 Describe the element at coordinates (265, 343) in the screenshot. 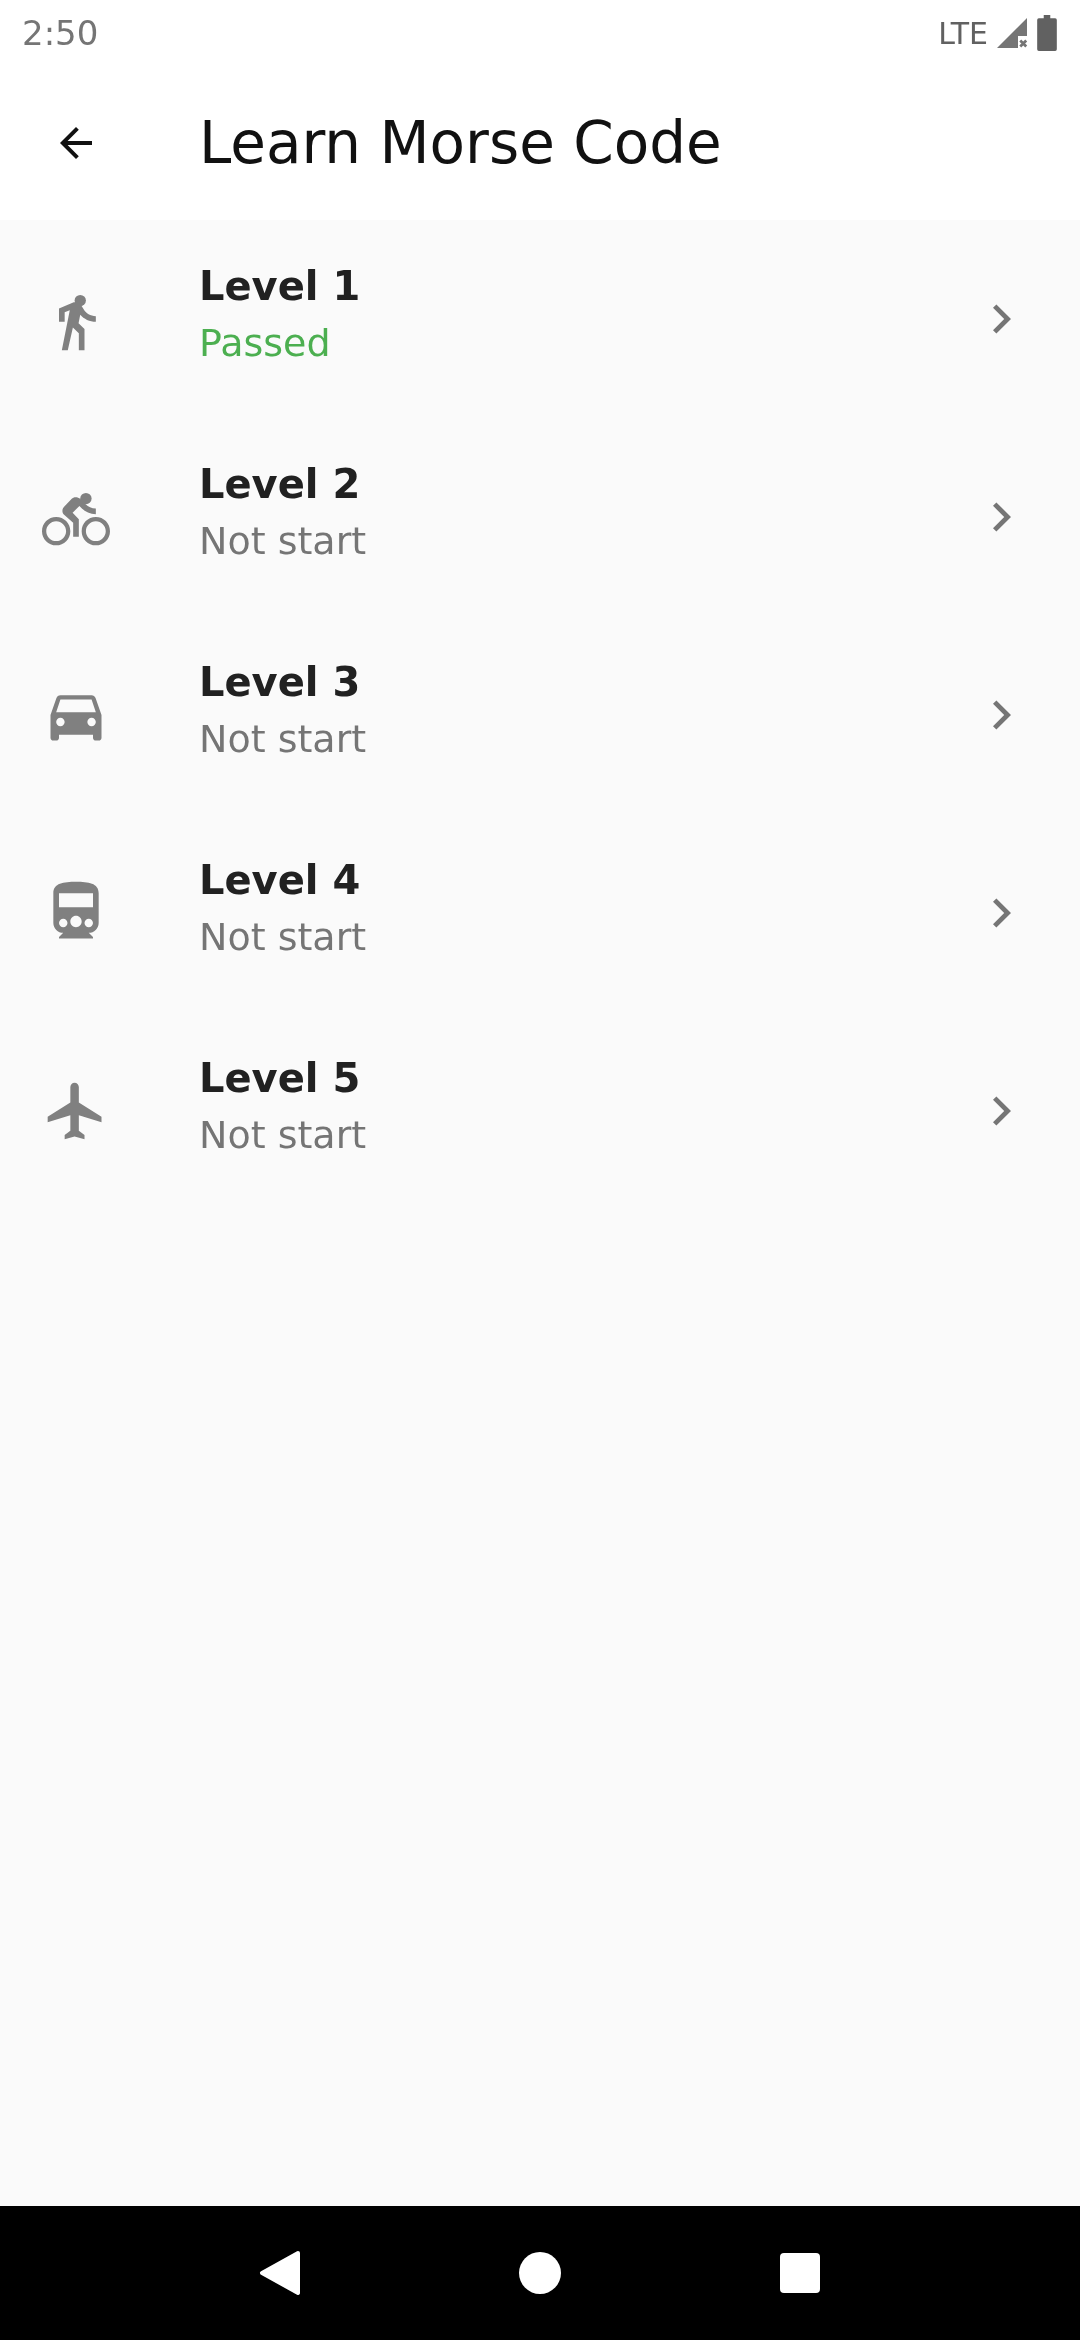

I see `level-status: Passed` at that location.